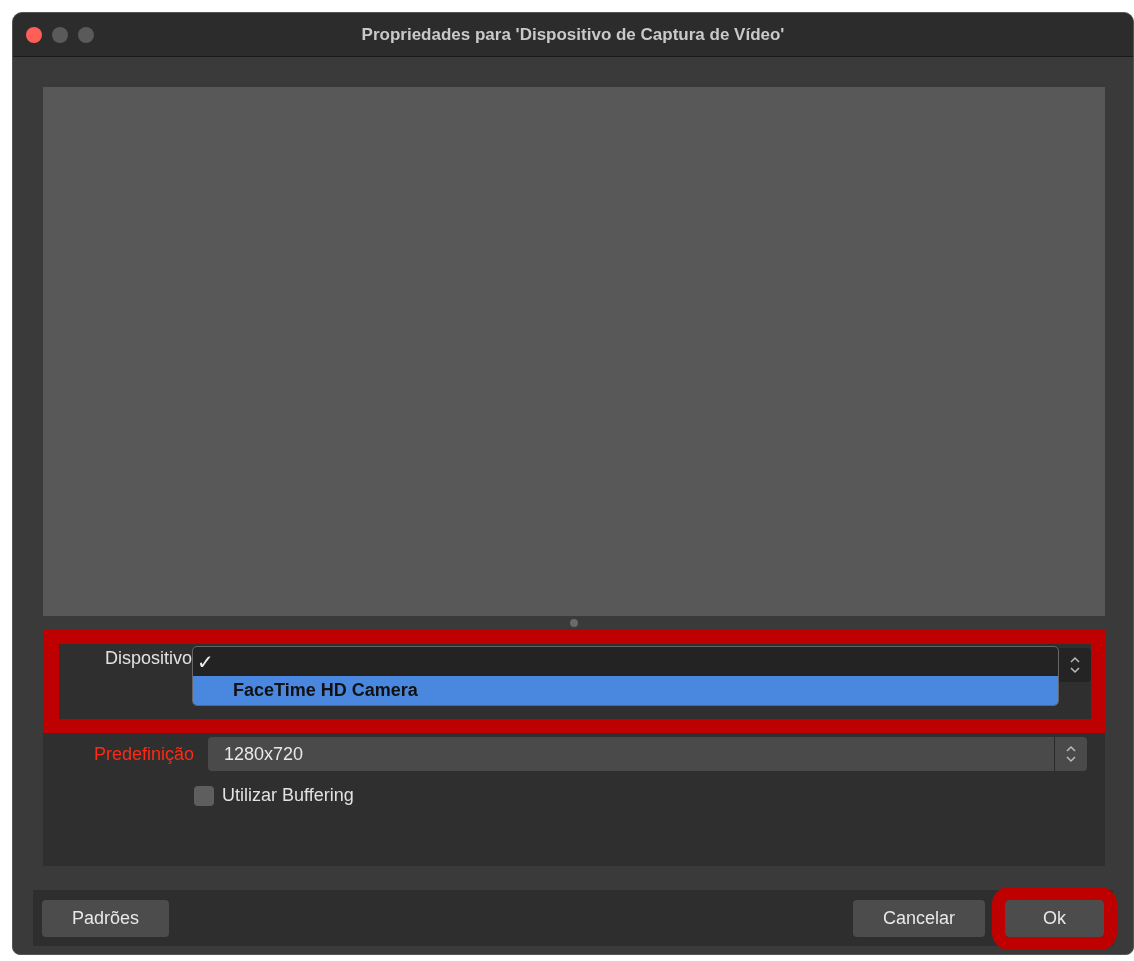  Describe the element at coordinates (625, 690) in the screenshot. I see `menu-item: FaceTime HD Camera` at that location.